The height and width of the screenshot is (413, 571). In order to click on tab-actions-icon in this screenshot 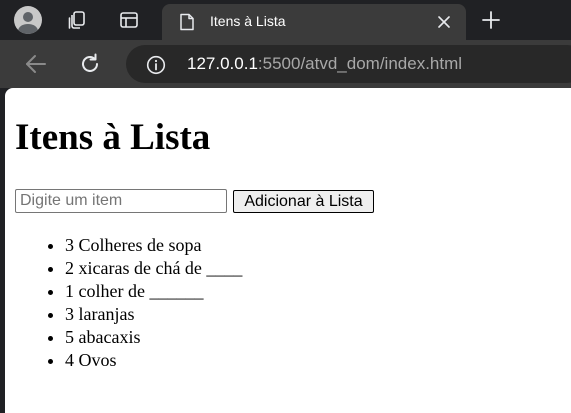, I will do `click(129, 20)`.